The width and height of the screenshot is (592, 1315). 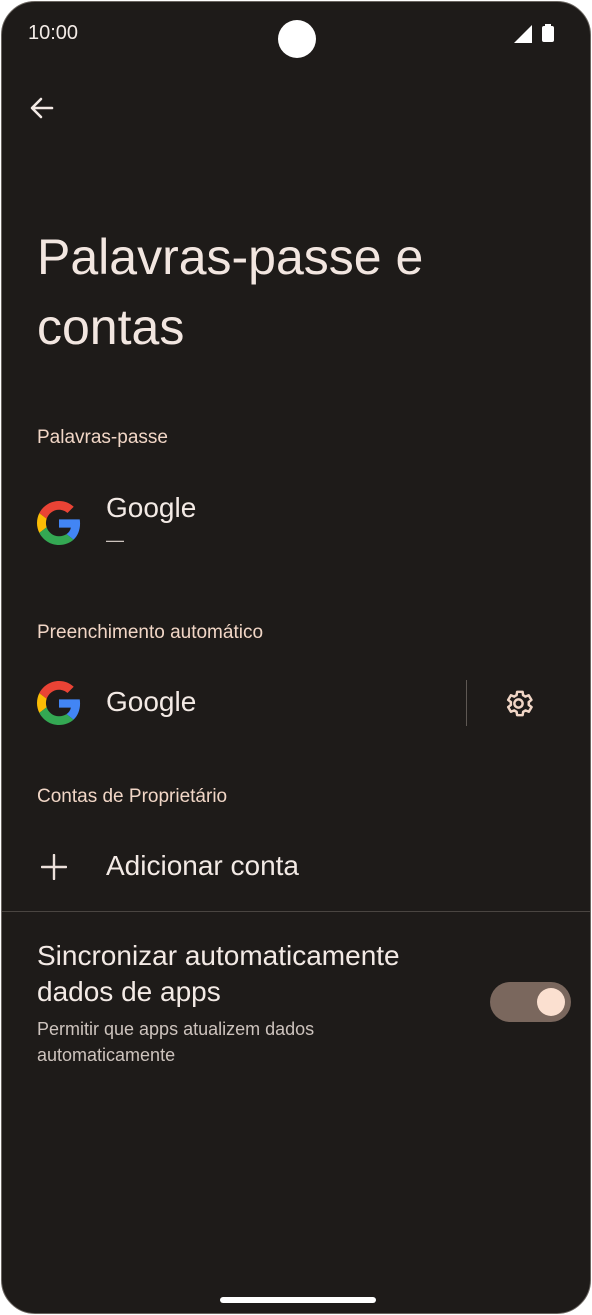 I want to click on passwords-google-label: Google, so click(x=151, y=507).